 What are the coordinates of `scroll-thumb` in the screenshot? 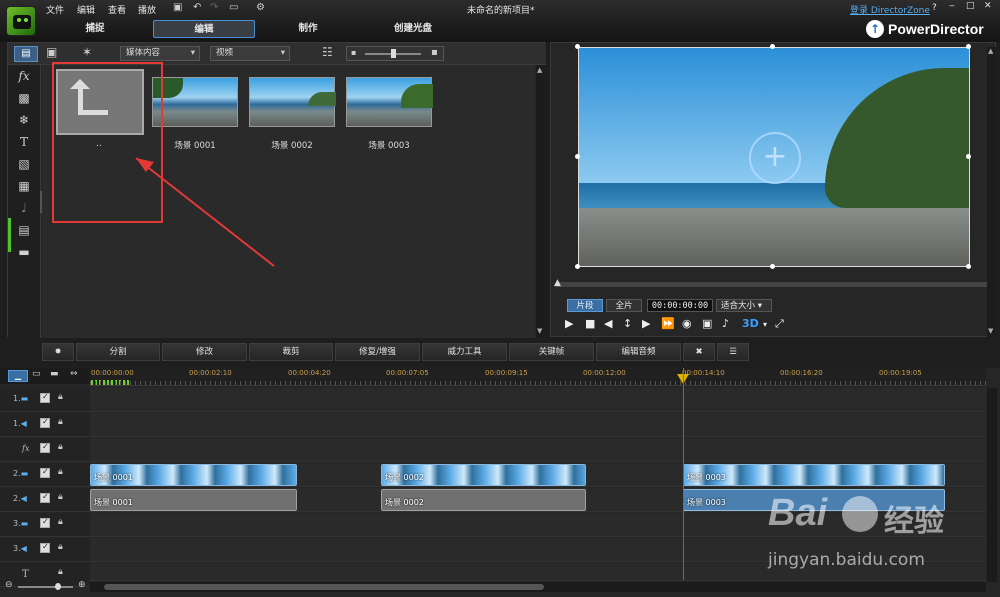 It's located at (324, 587).